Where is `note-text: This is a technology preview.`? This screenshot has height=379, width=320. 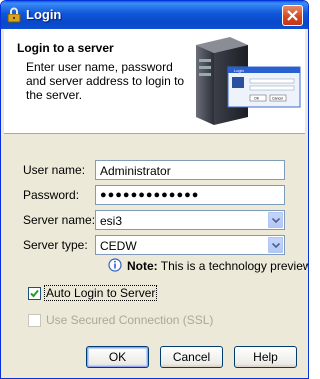 note-text: This is a technology preview. is located at coordinates (233, 266).